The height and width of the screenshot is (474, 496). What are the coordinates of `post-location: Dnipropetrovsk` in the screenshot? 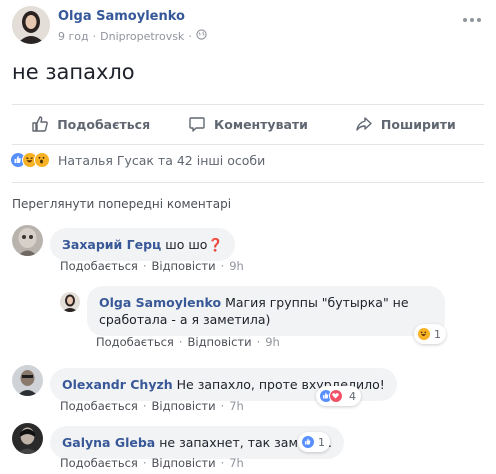 It's located at (142, 36).